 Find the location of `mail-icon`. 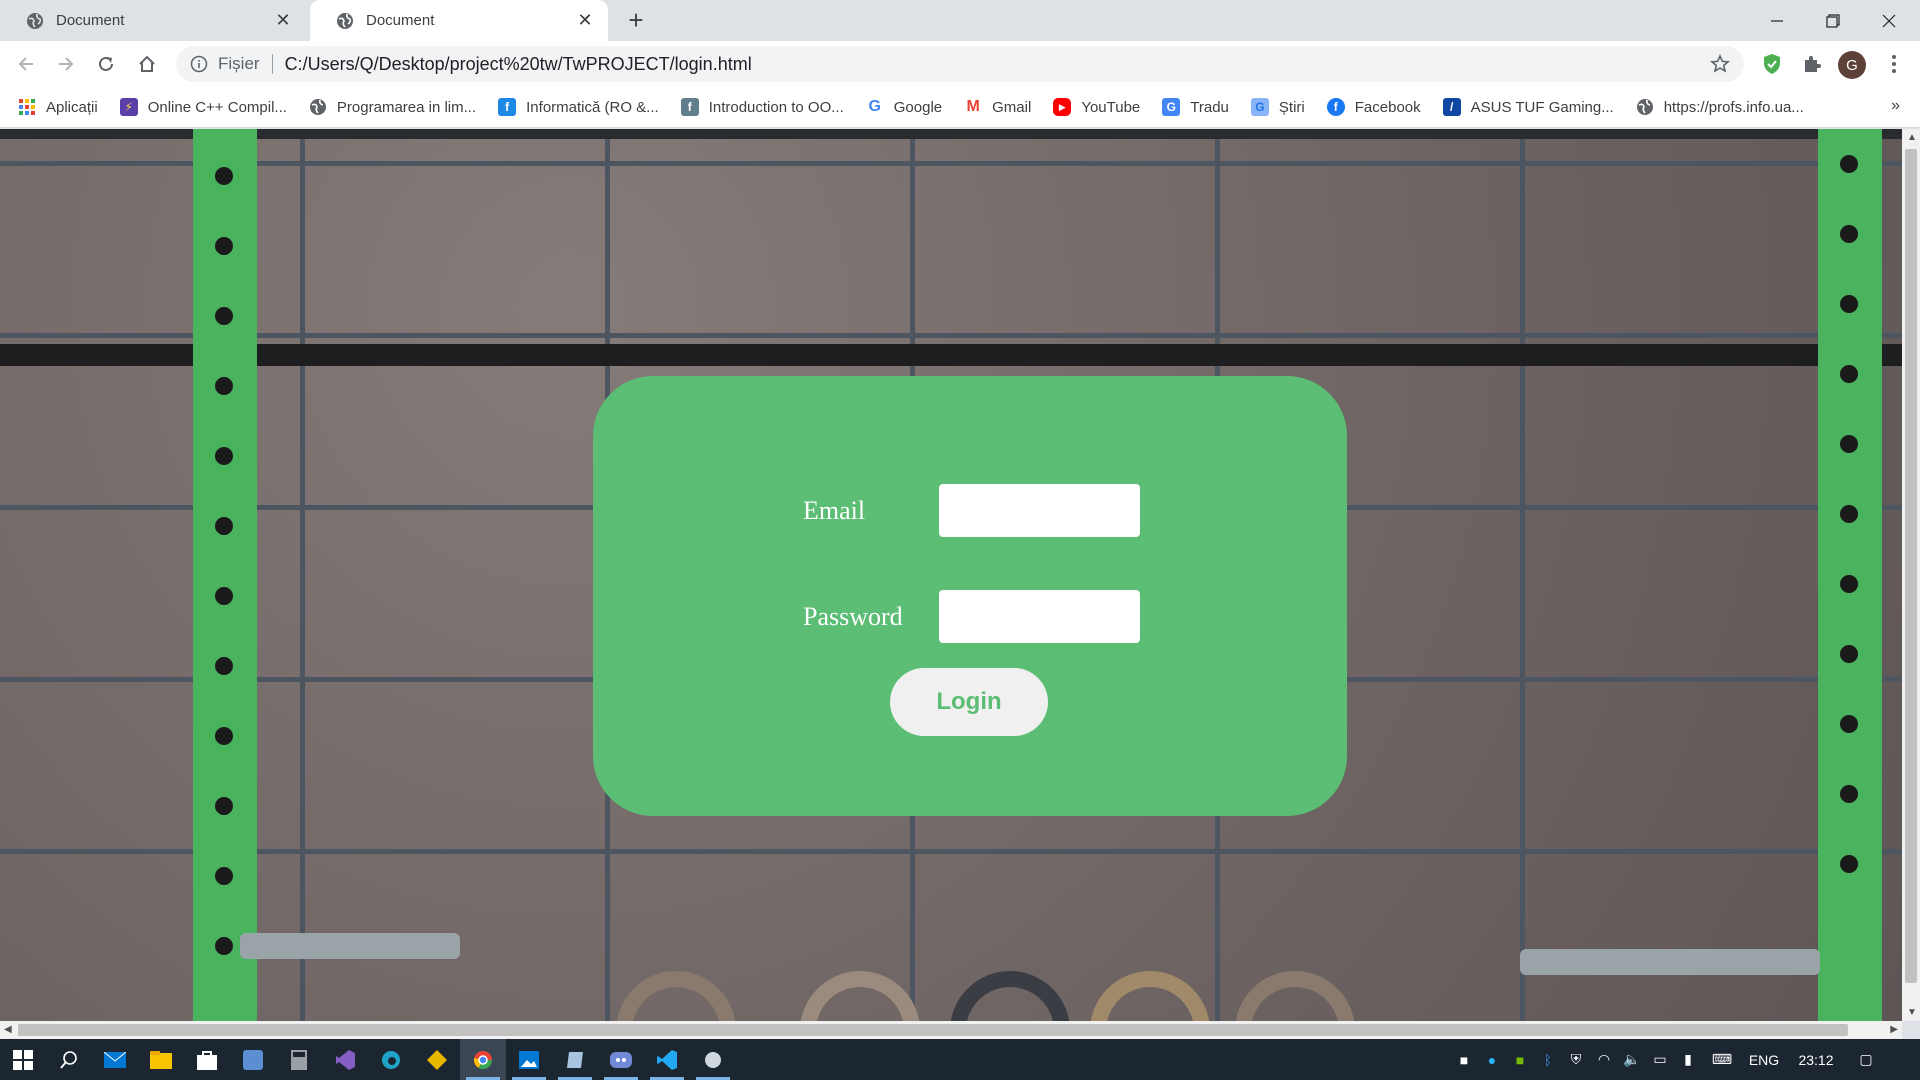

mail-icon is located at coordinates (115, 1059).